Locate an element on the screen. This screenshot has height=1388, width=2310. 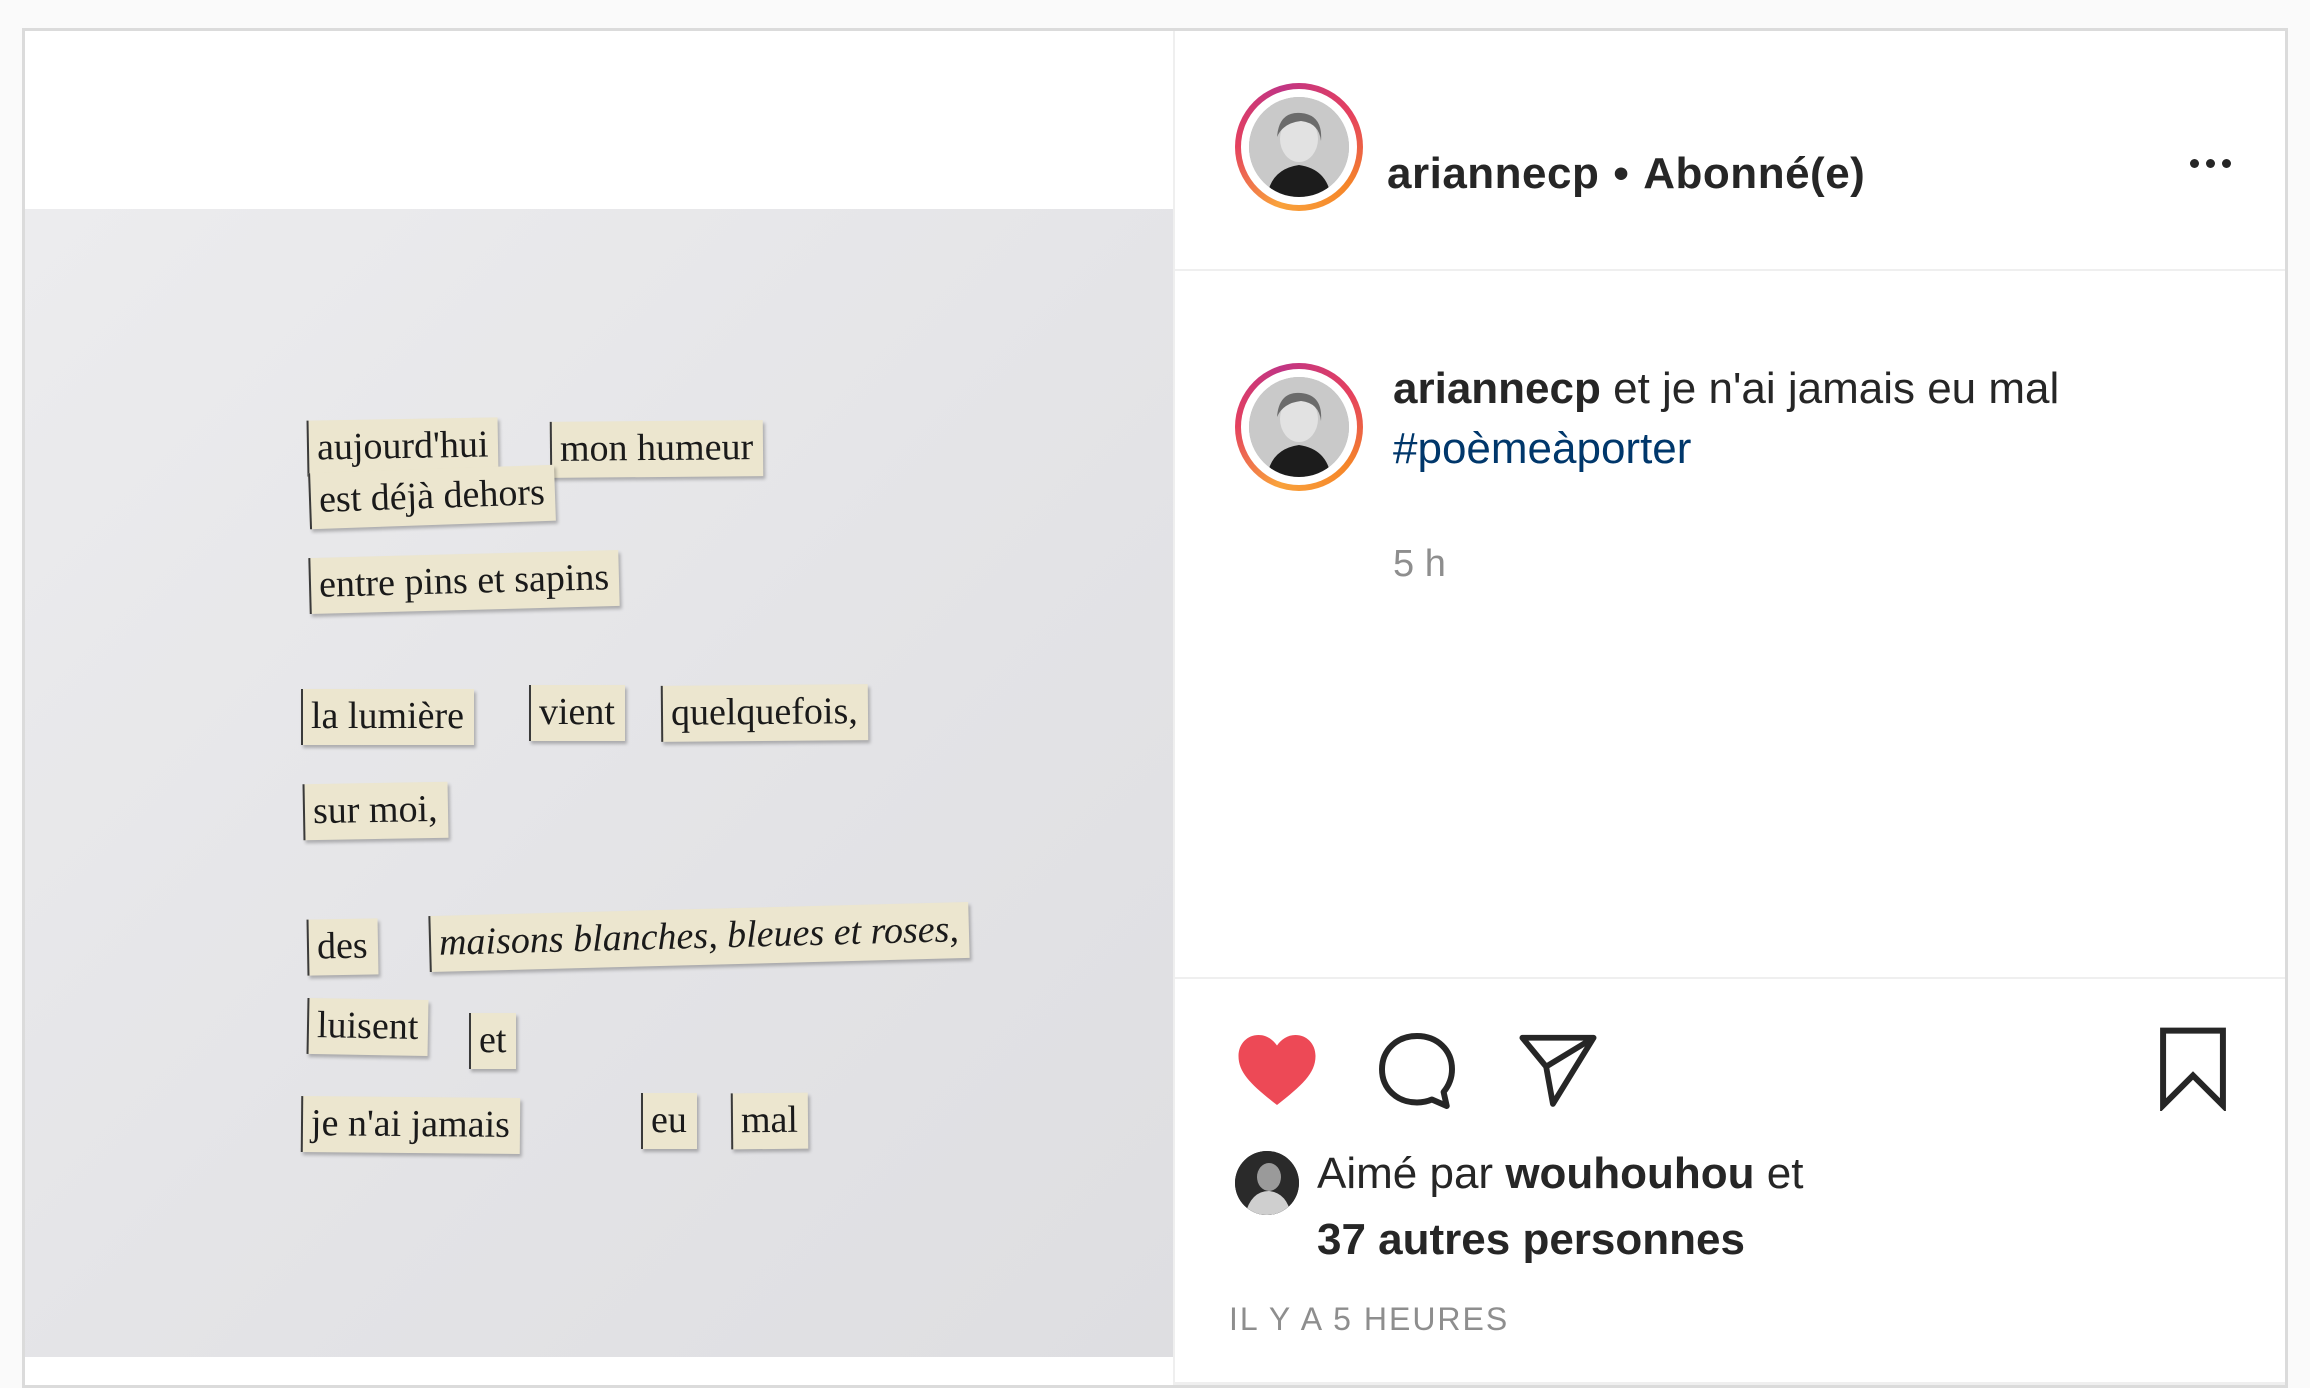
caption-hashtag: #poèmeàporter is located at coordinates (1542, 448).